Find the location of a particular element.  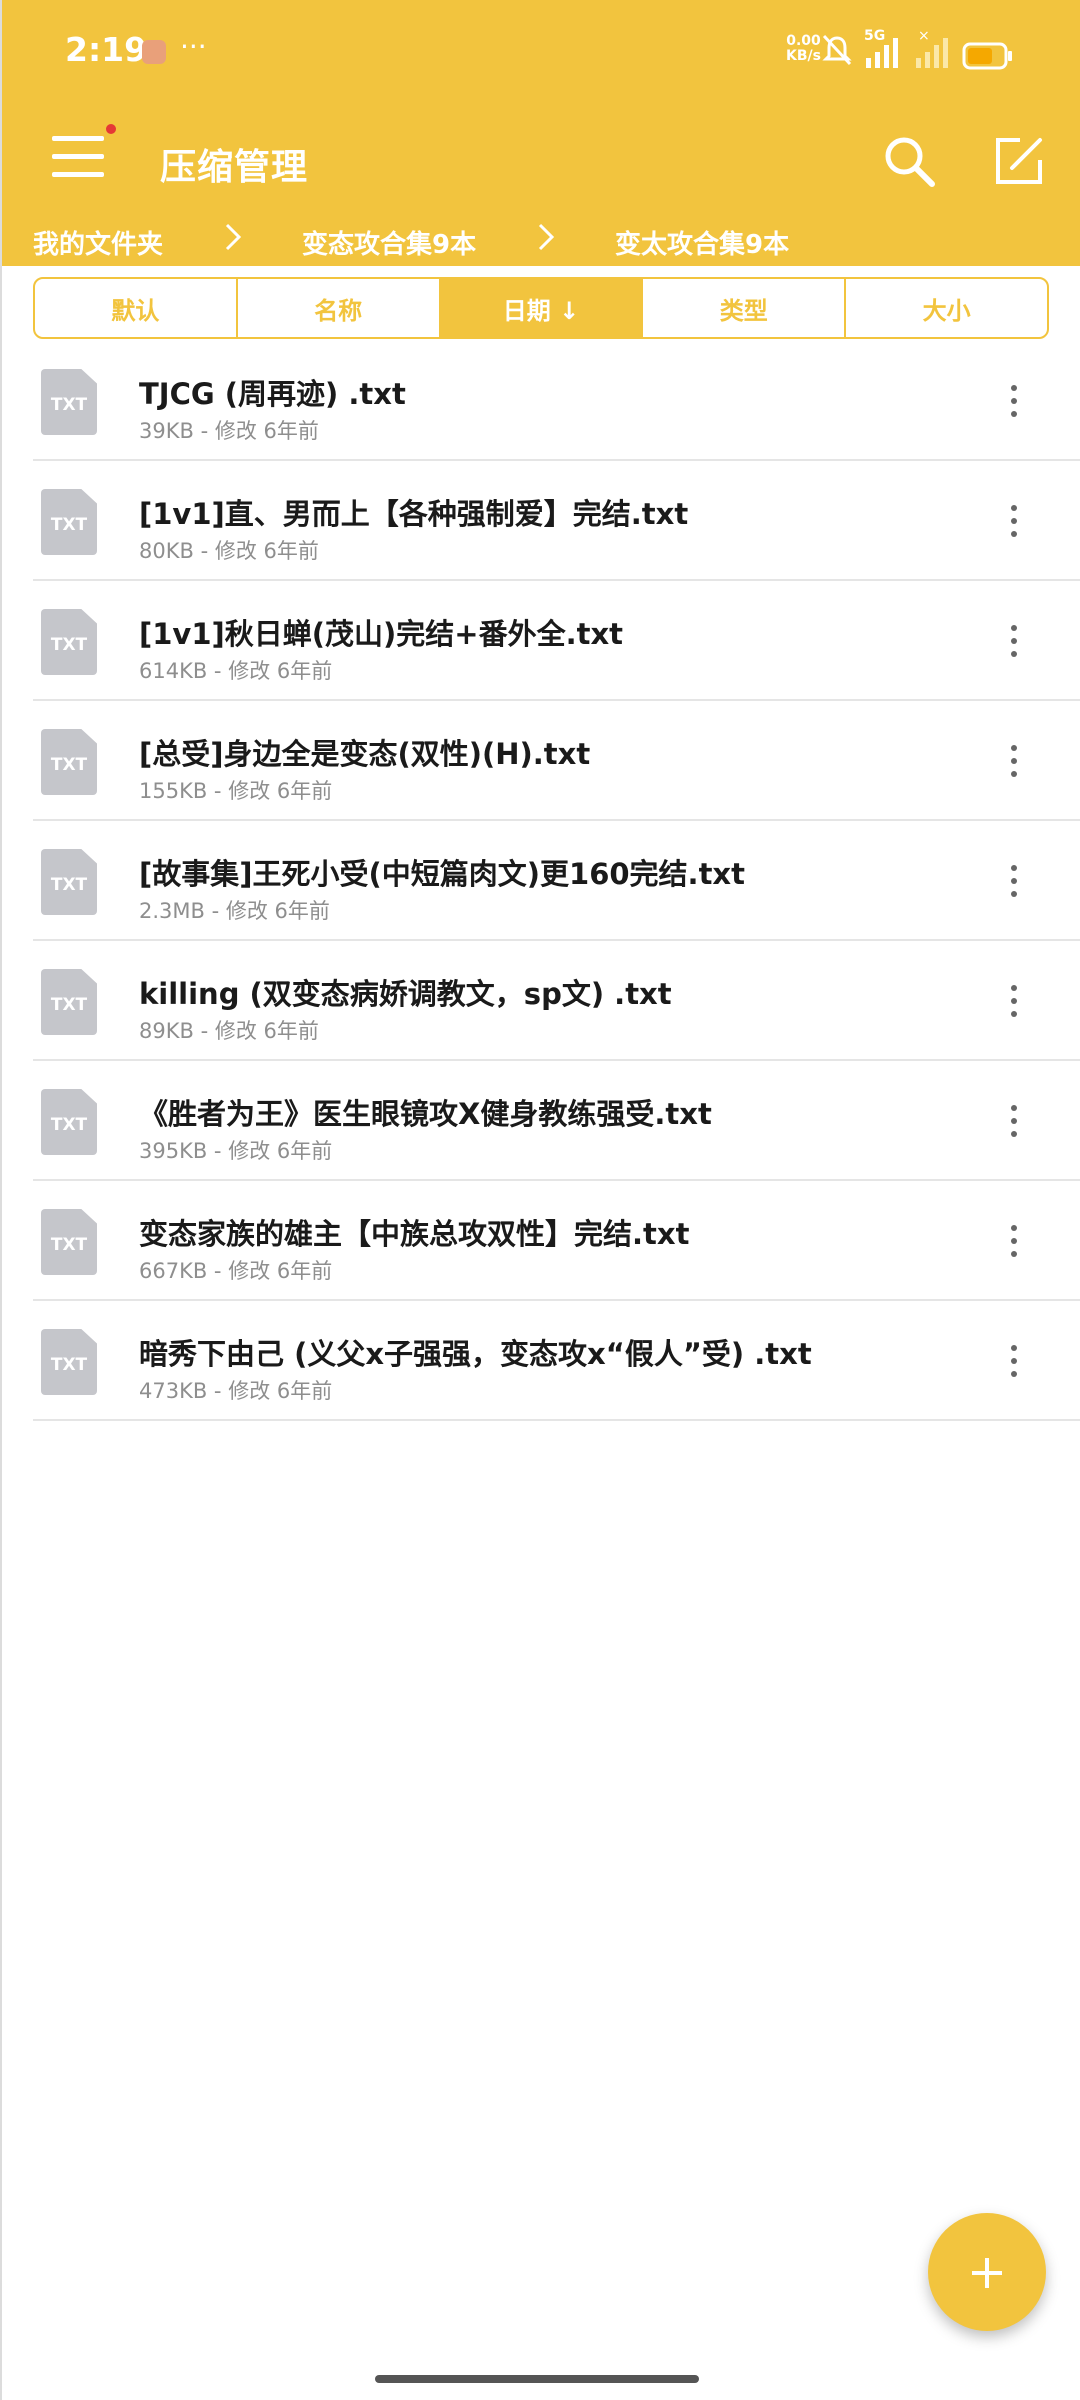

file-name: 《胜者为王》医生眼镜攻X健身教练强受.txt is located at coordinates (425, 1114).